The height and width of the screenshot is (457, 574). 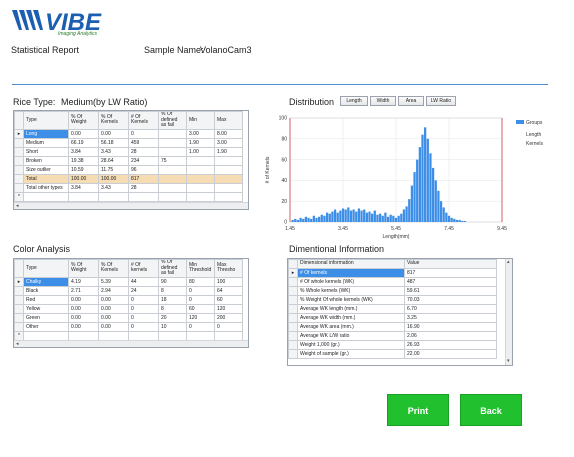 What do you see at coordinates (228, 308) in the screenshot?
I see `color-analysis-cell: 120` at bounding box center [228, 308].